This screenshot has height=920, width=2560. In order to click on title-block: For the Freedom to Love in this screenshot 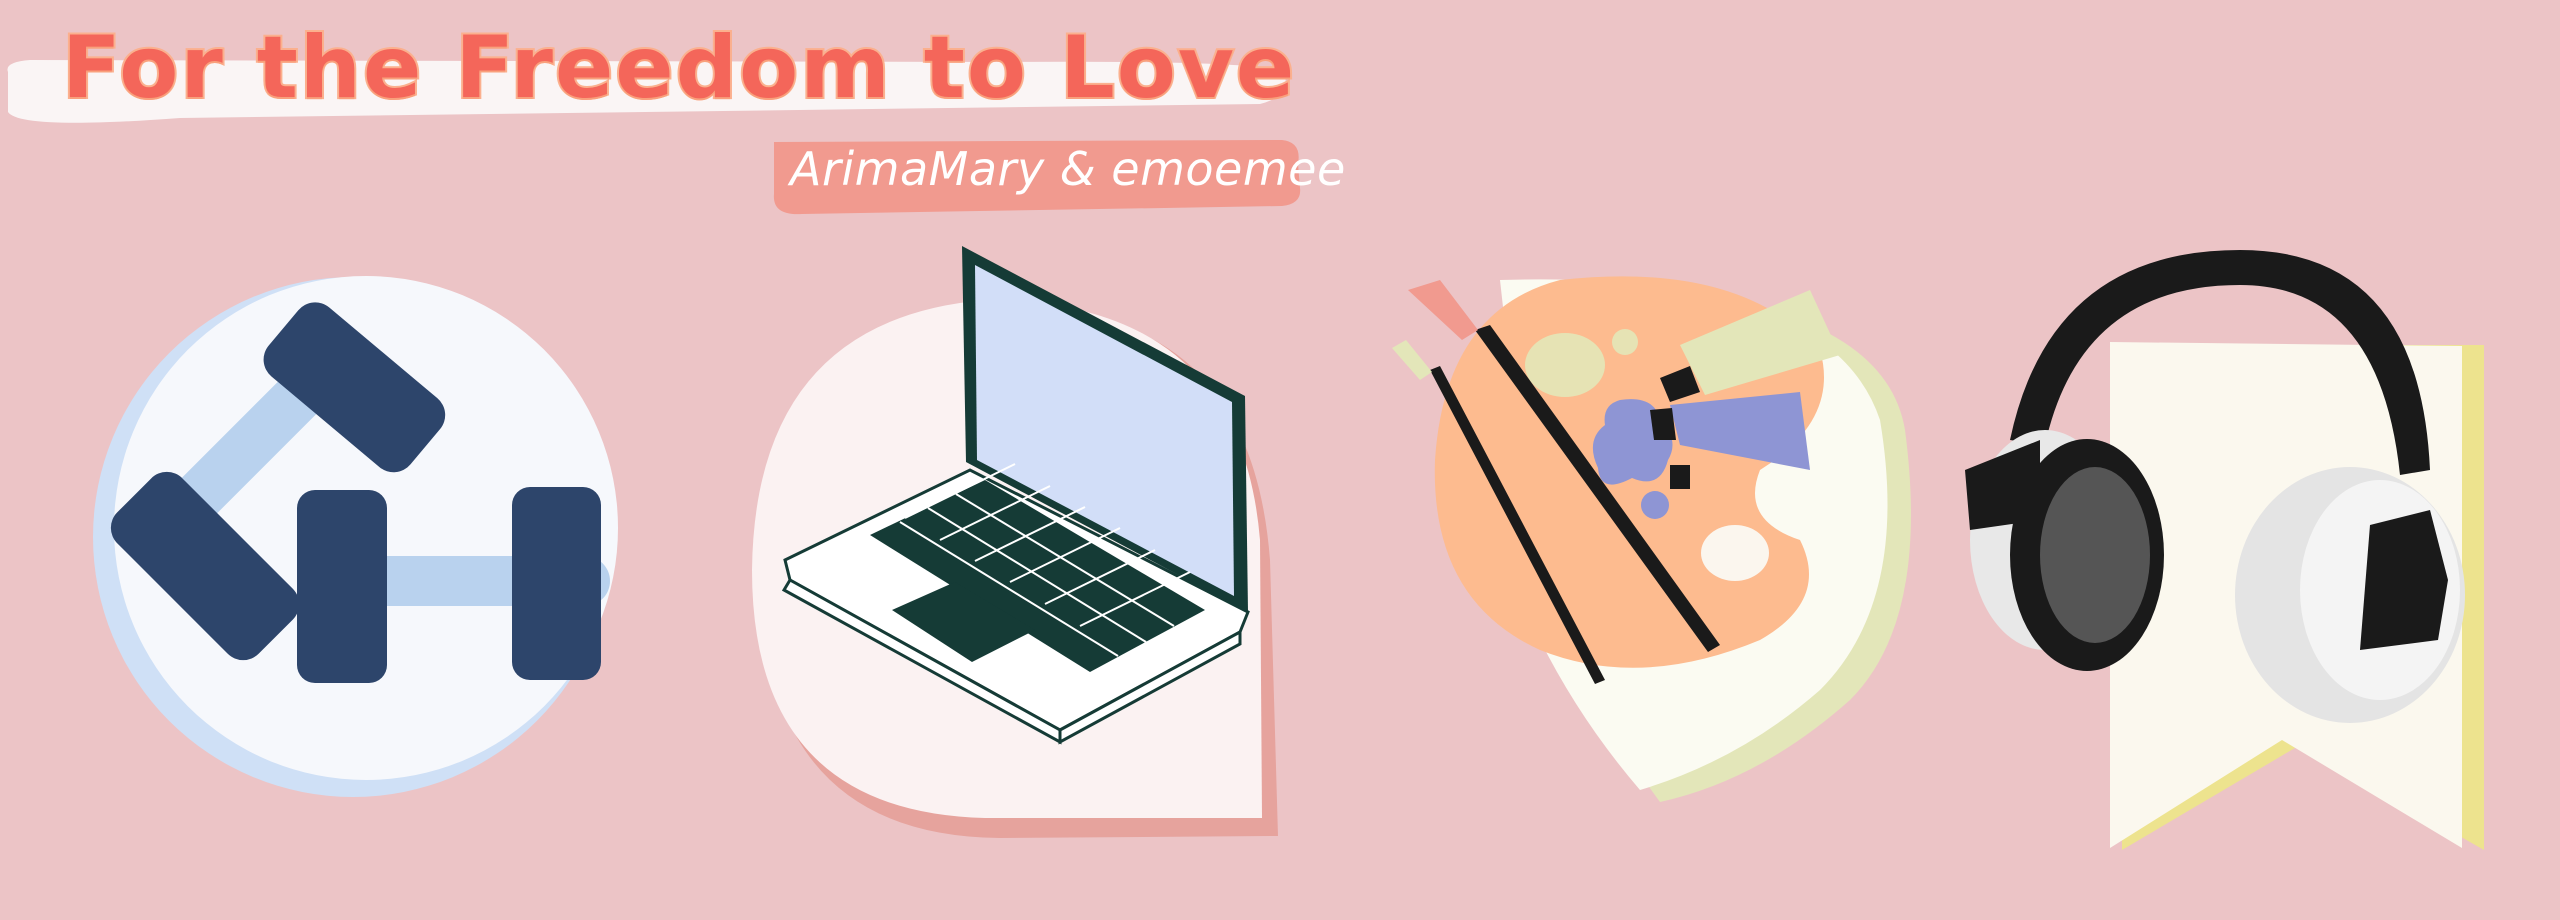, I will do `click(660, 75)`.